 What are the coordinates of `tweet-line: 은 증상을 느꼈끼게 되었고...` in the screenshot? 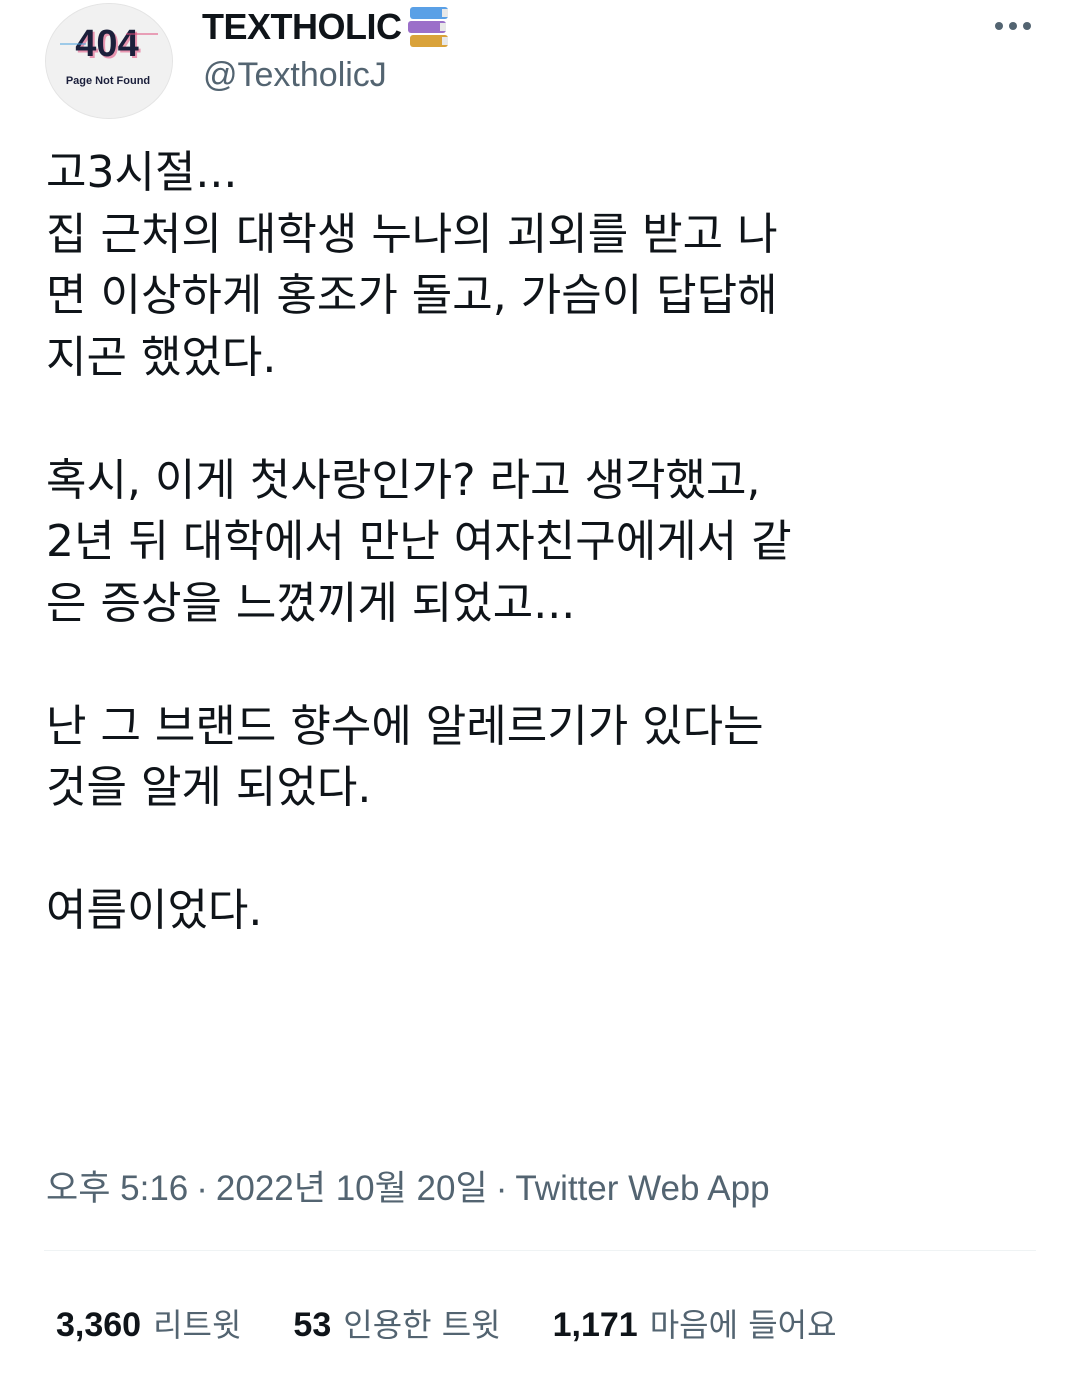 It's located at (311, 603).